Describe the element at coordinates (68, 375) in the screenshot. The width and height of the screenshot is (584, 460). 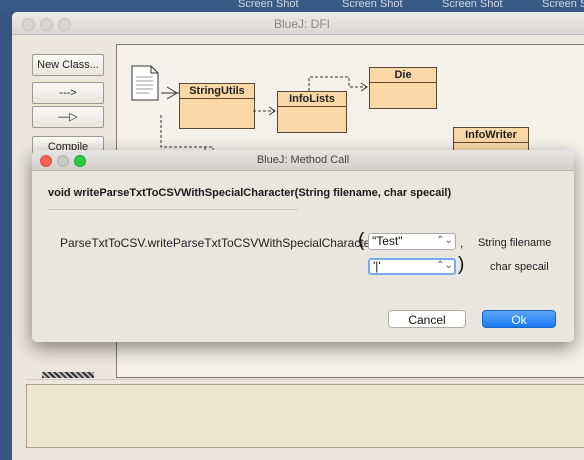
I see `work-indicator` at that location.